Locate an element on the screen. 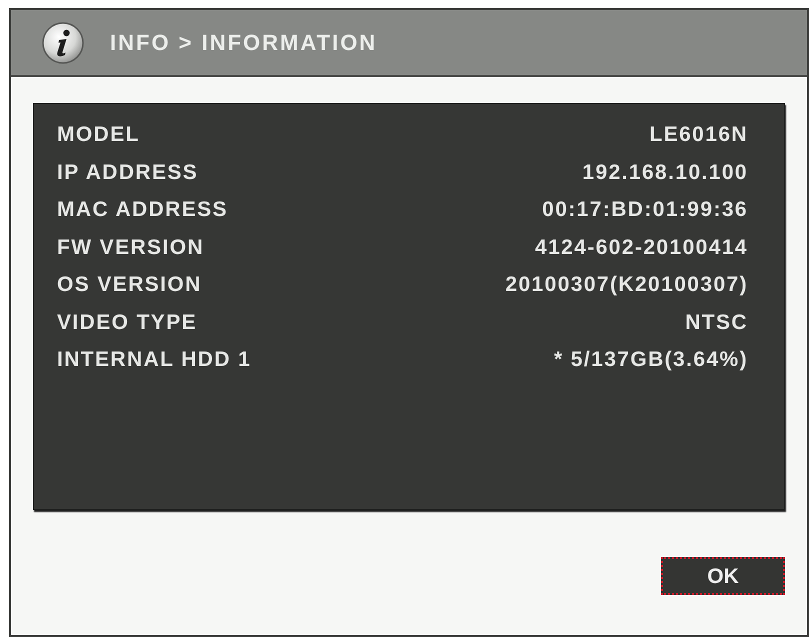 This screenshot has height=637, width=809. info-label: MAC ADDRESS is located at coordinates (142, 210).